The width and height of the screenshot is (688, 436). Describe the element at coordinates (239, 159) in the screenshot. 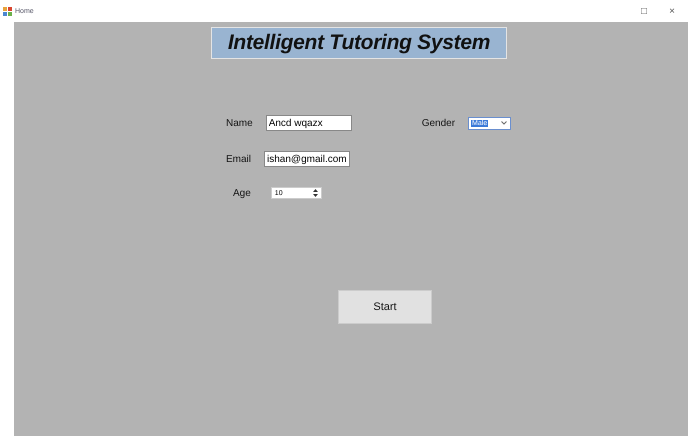

I see `field-label: Email` at that location.